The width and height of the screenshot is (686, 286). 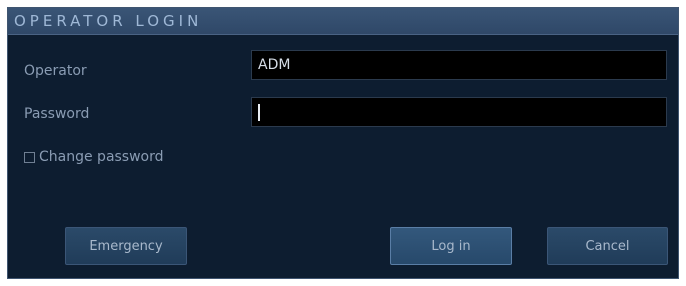 What do you see at coordinates (101, 157) in the screenshot?
I see `change-password-label: Change password` at bounding box center [101, 157].